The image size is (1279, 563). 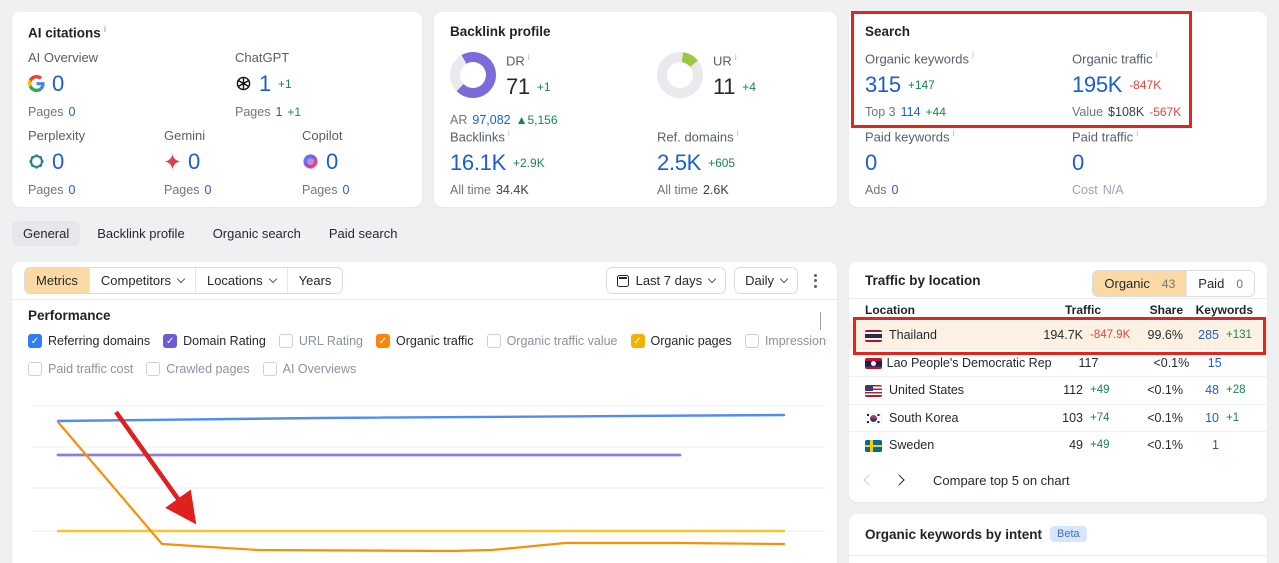 I want to click on location-row: Sweden 49 +49 <0.1% 1, so click(x=1058, y=445).